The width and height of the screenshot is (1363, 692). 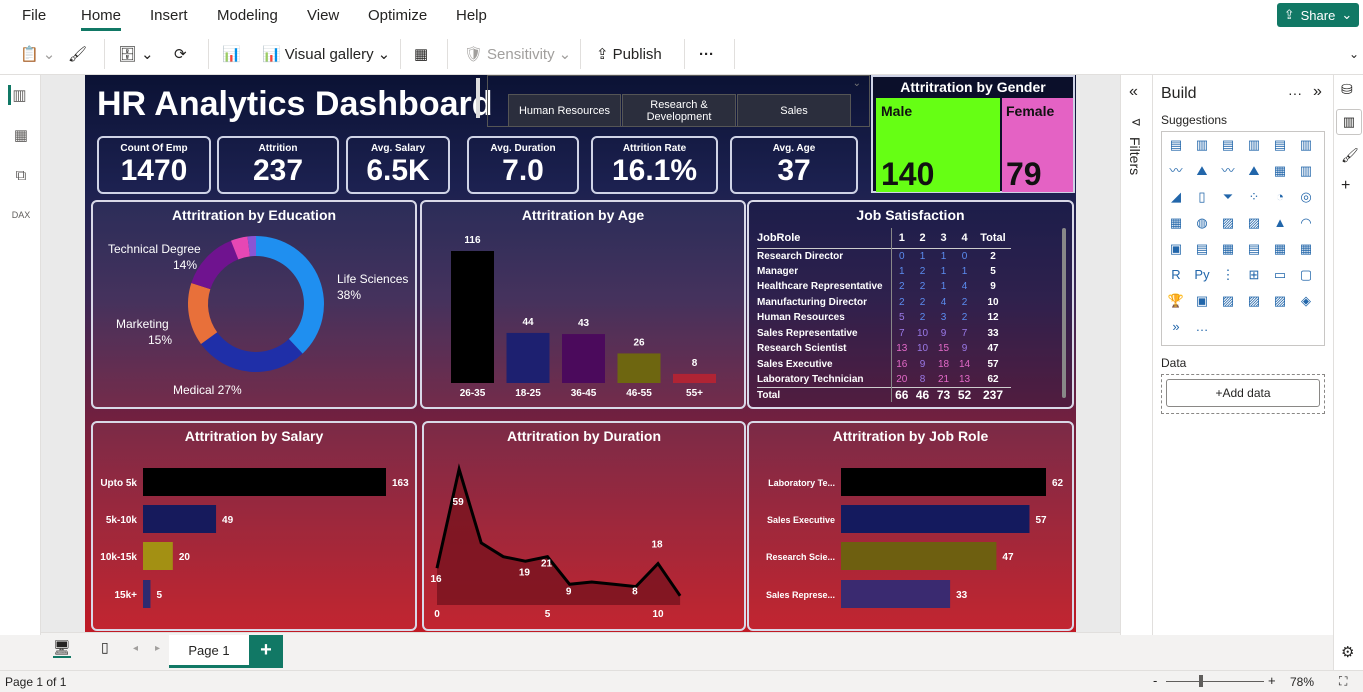 What do you see at coordinates (922, 238) in the screenshot?
I see `matrix-header: 2` at bounding box center [922, 238].